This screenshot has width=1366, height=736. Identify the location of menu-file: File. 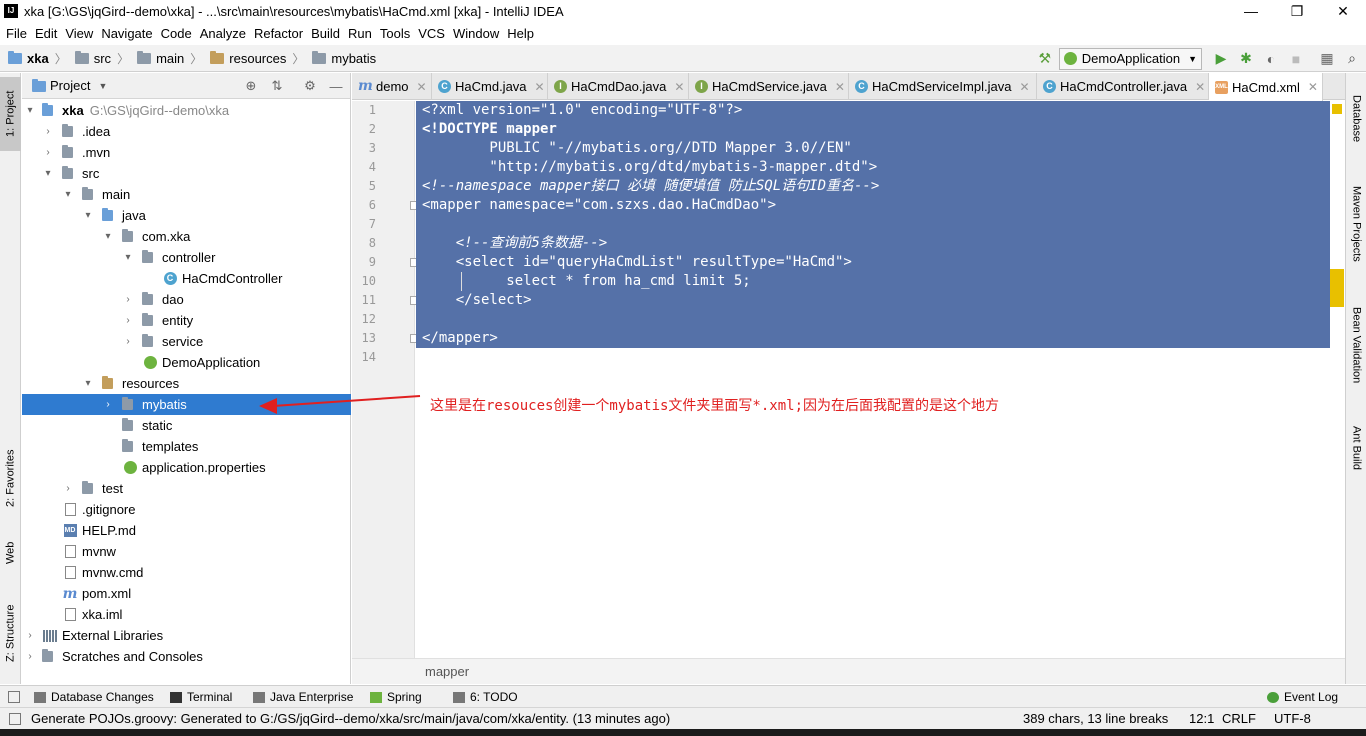
(16, 33).